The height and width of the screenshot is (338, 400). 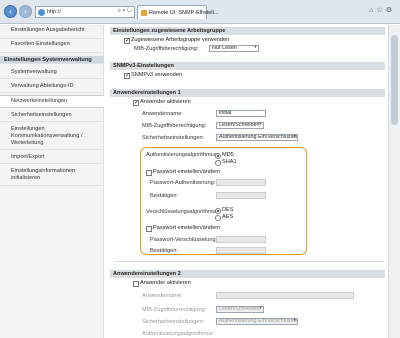 I want to click on auth-password-label: Passwort-Authentisierung:, so click(x=183, y=183).